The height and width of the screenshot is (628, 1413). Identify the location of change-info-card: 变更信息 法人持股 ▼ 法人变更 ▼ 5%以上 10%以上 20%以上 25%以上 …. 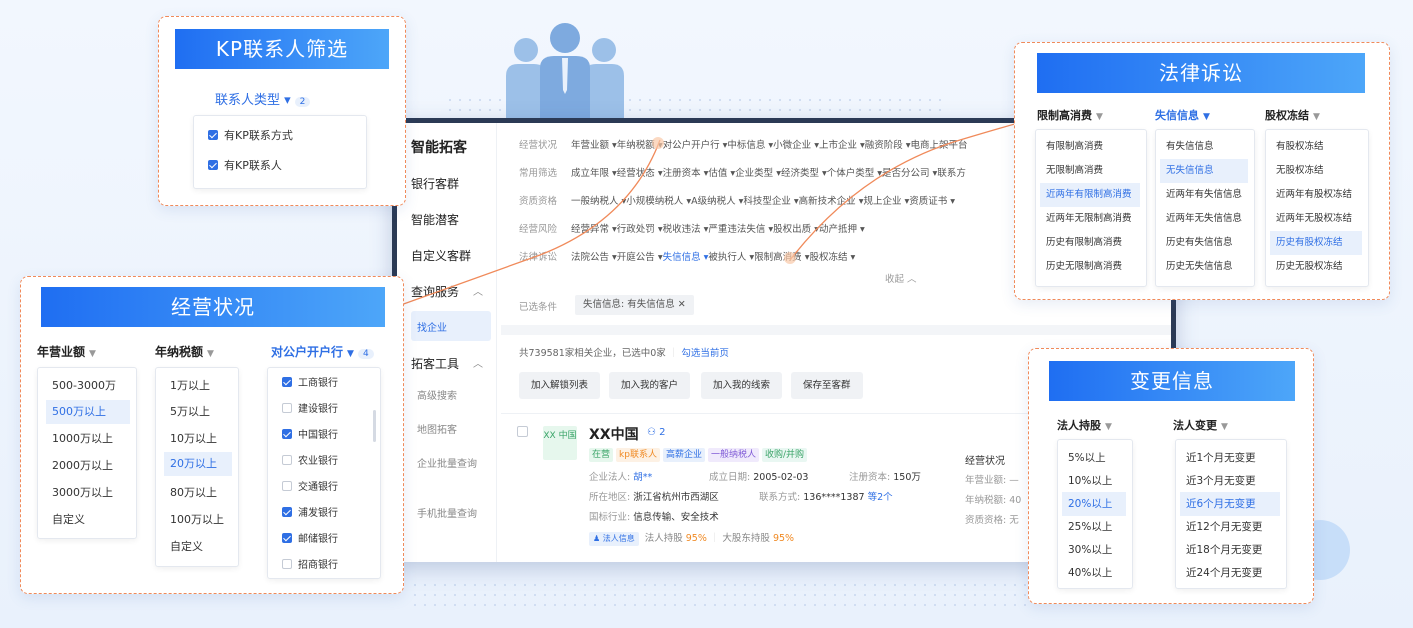
(1171, 476).